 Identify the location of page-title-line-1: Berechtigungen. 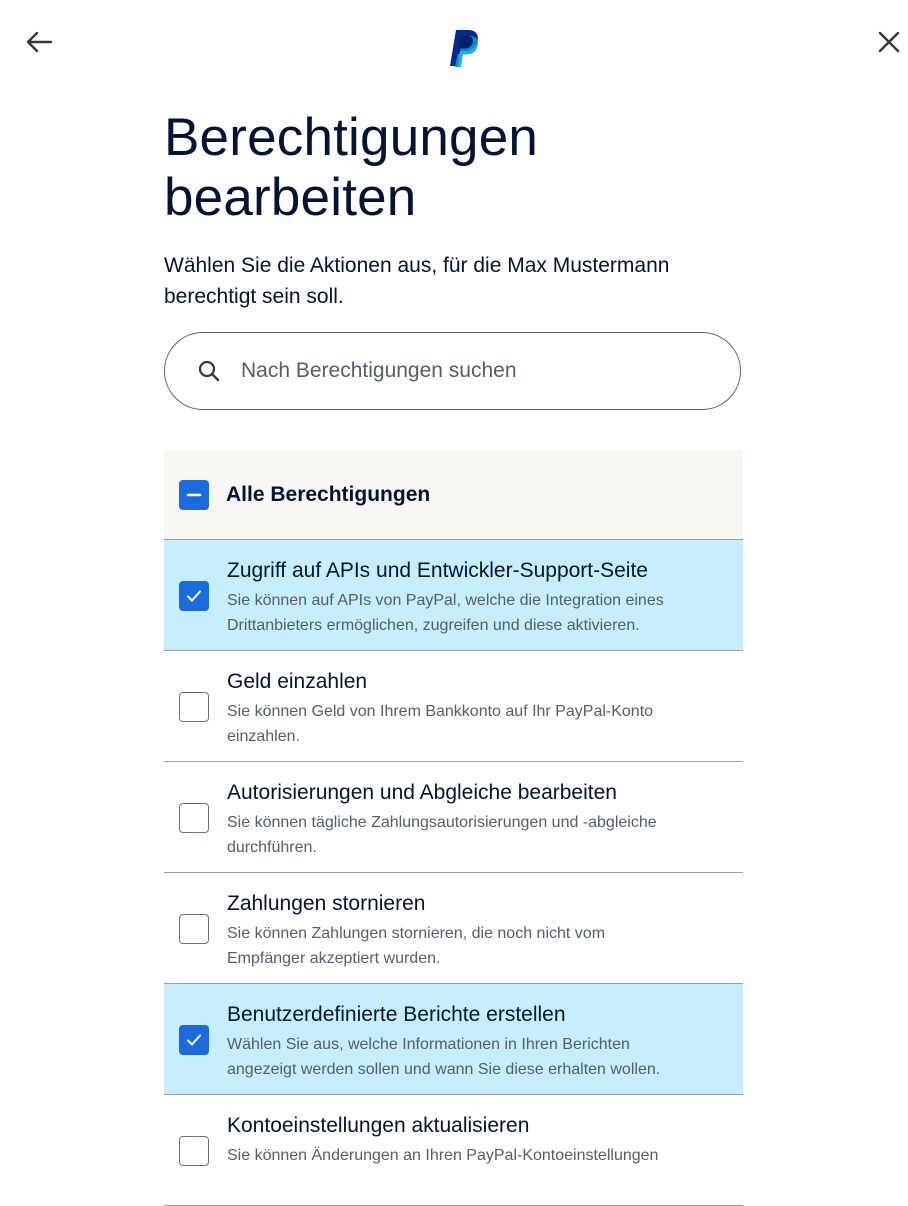
(351, 137).